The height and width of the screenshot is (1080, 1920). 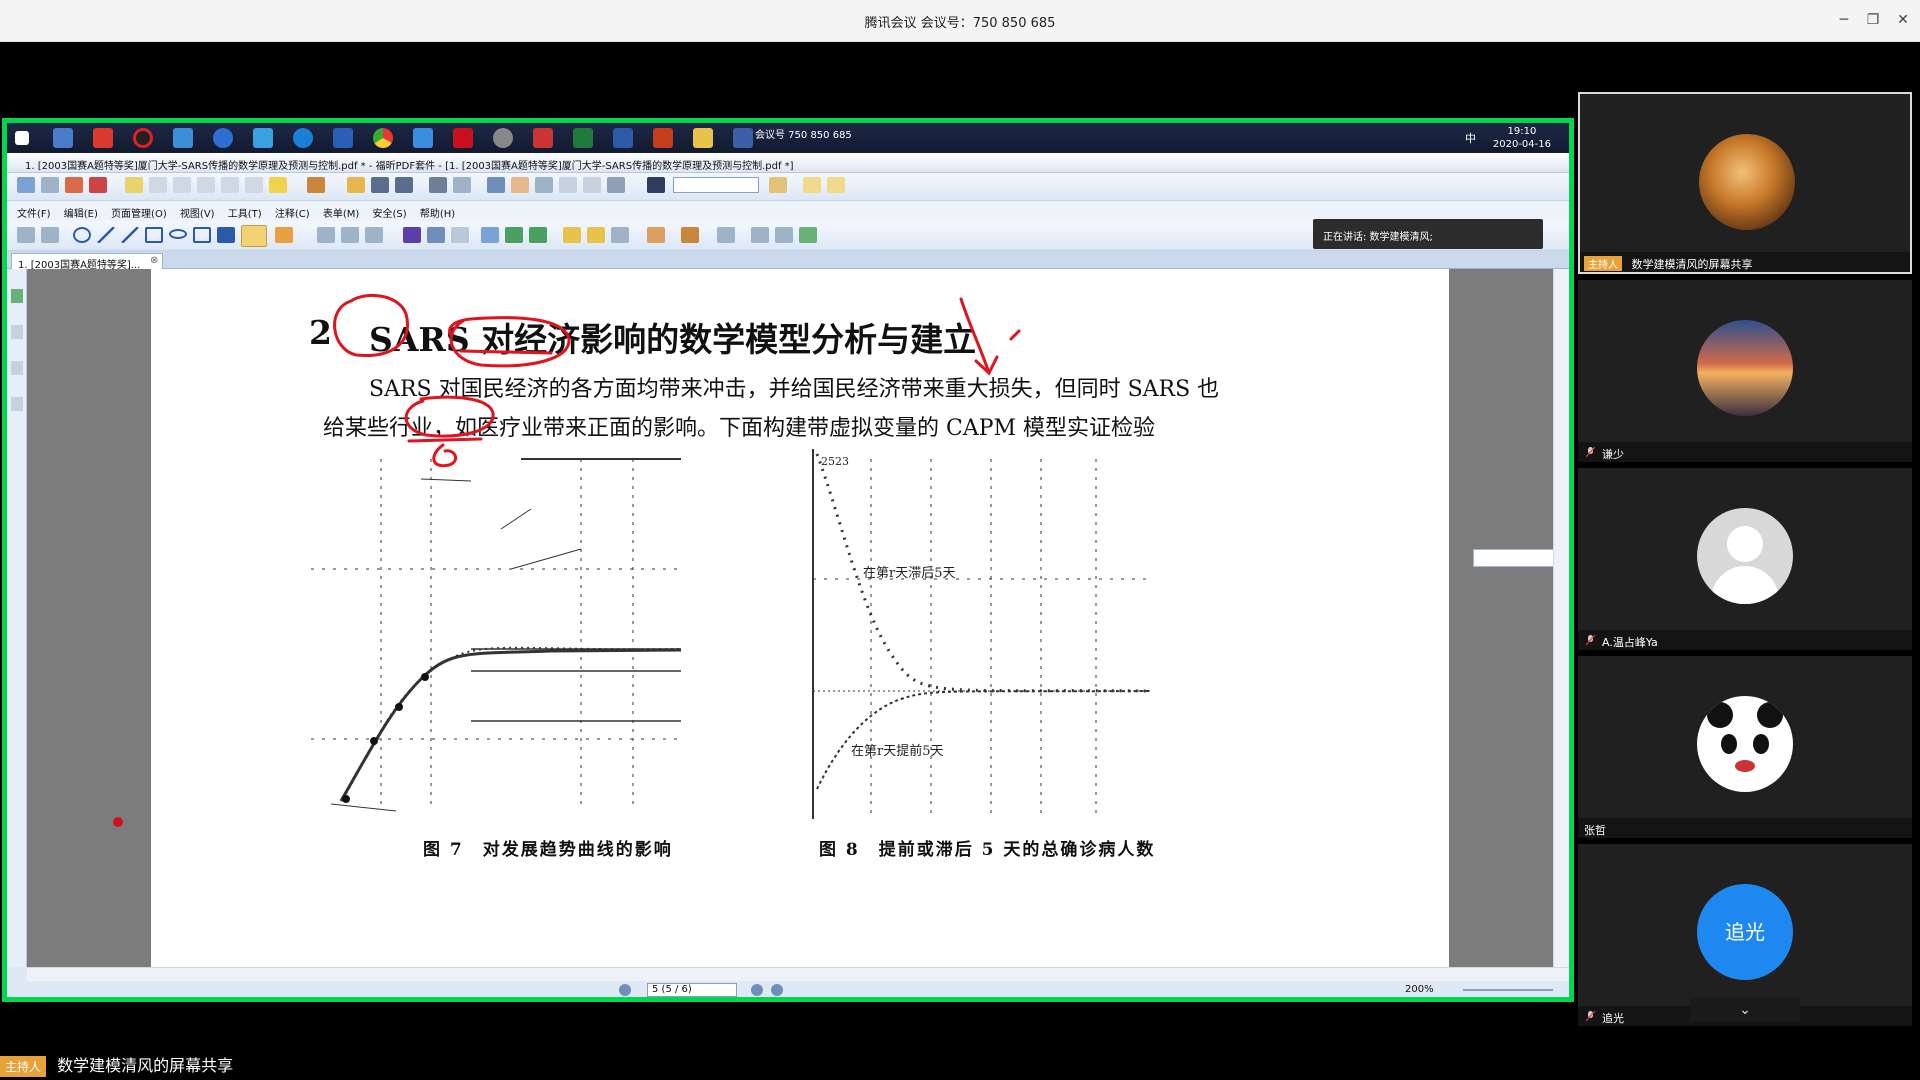 What do you see at coordinates (383, 138) in the screenshot?
I see `chrome-icon` at bounding box center [383, 138].